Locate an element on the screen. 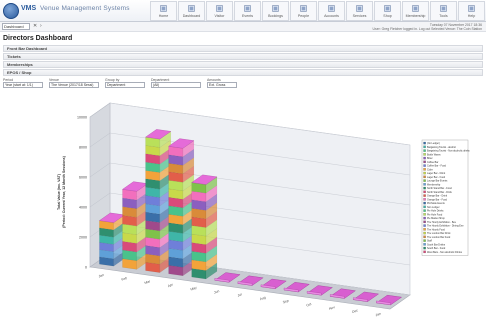  nav-item-label: Home is located at coordinates (163, 16).